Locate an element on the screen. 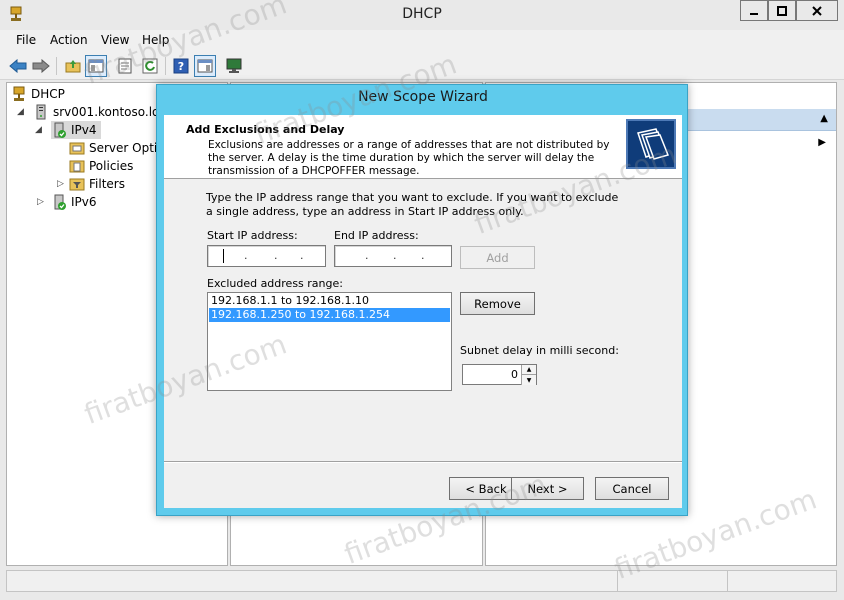 The width and height of the screenshot is (844, 600). ipv6-icon is located at coordinates (59, 202).